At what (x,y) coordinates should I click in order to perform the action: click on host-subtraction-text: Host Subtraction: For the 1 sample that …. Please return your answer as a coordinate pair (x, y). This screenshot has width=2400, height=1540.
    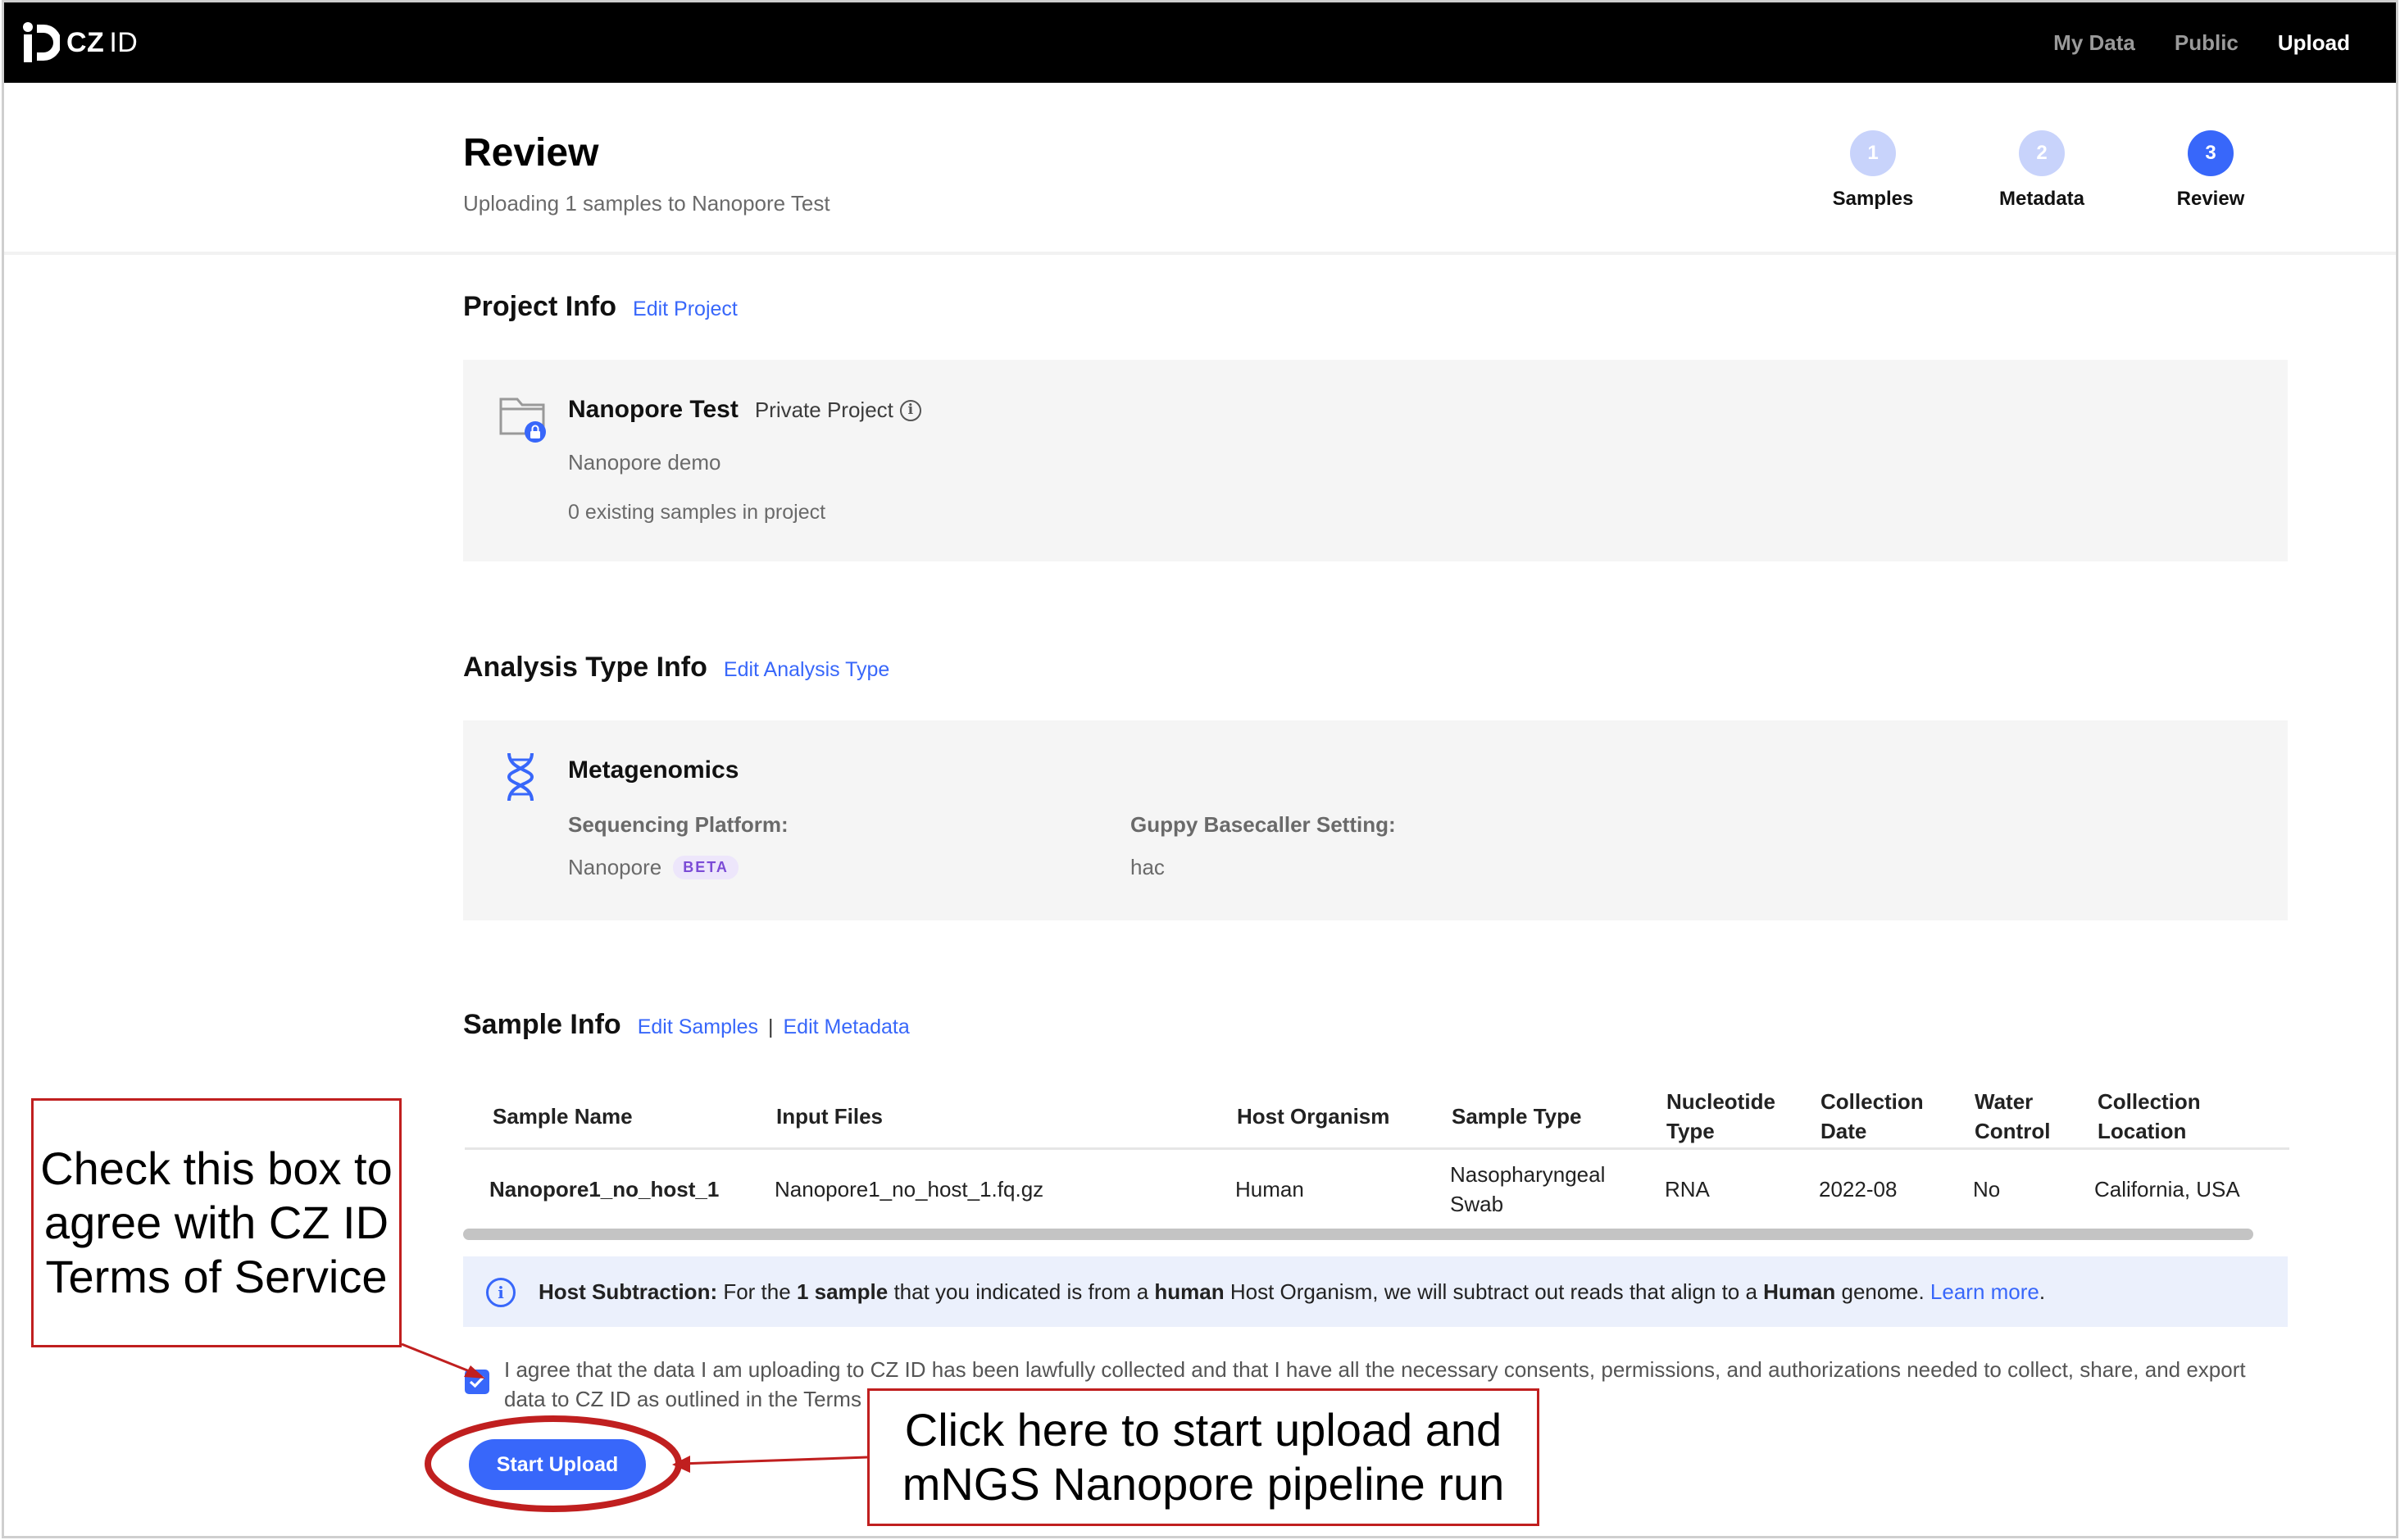
    Looking at the image, I should click on (1292, 1291).